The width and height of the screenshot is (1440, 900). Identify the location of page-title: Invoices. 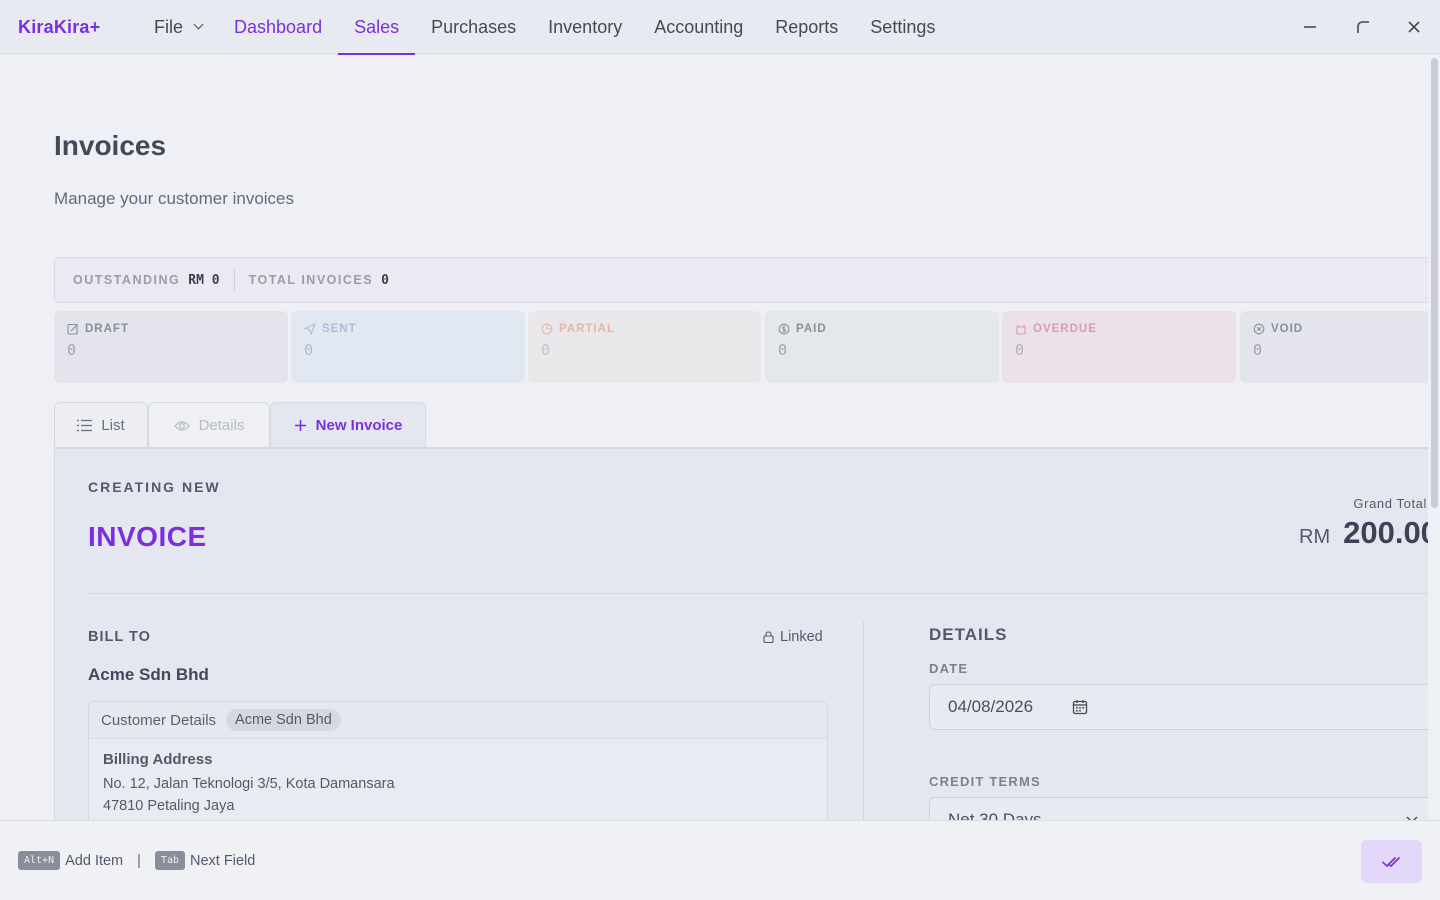
(110, 145).